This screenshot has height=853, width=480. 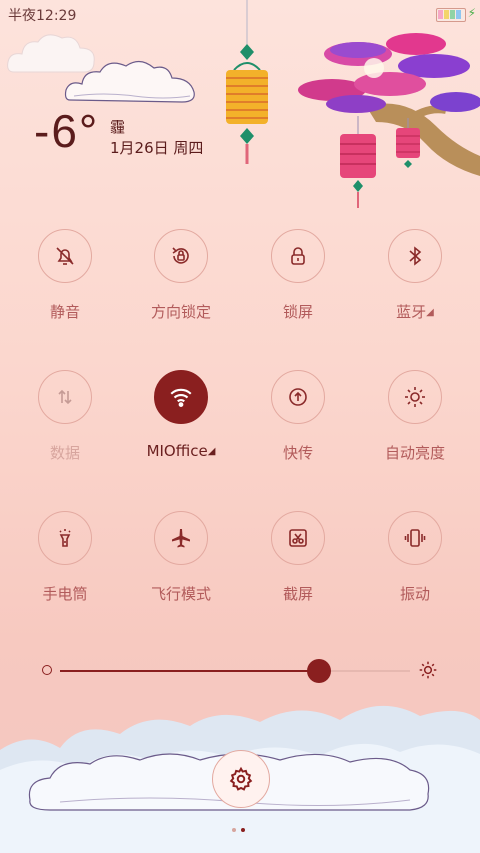 I want to click on vibrate-toggle: 振动, so click(x=415, y=557).